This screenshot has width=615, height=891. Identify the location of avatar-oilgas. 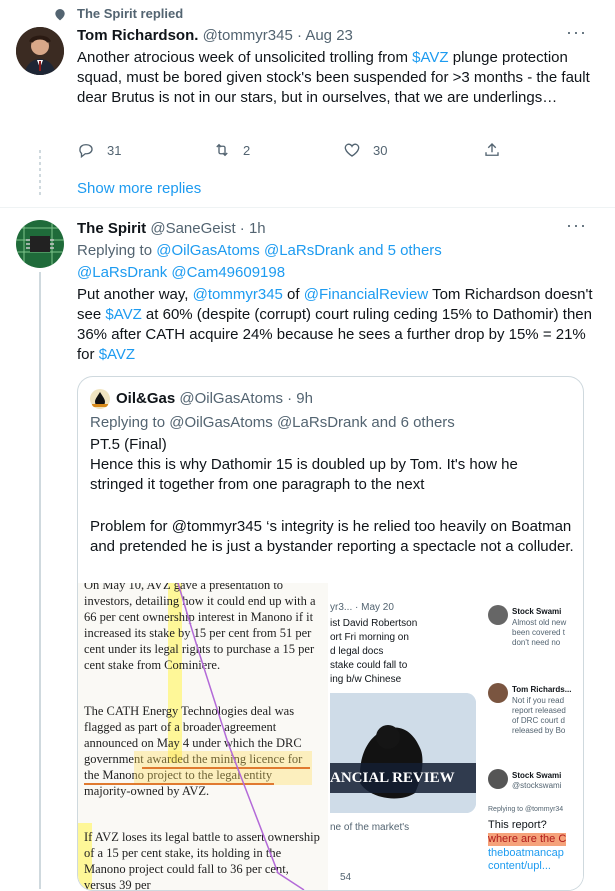
(100, 399).